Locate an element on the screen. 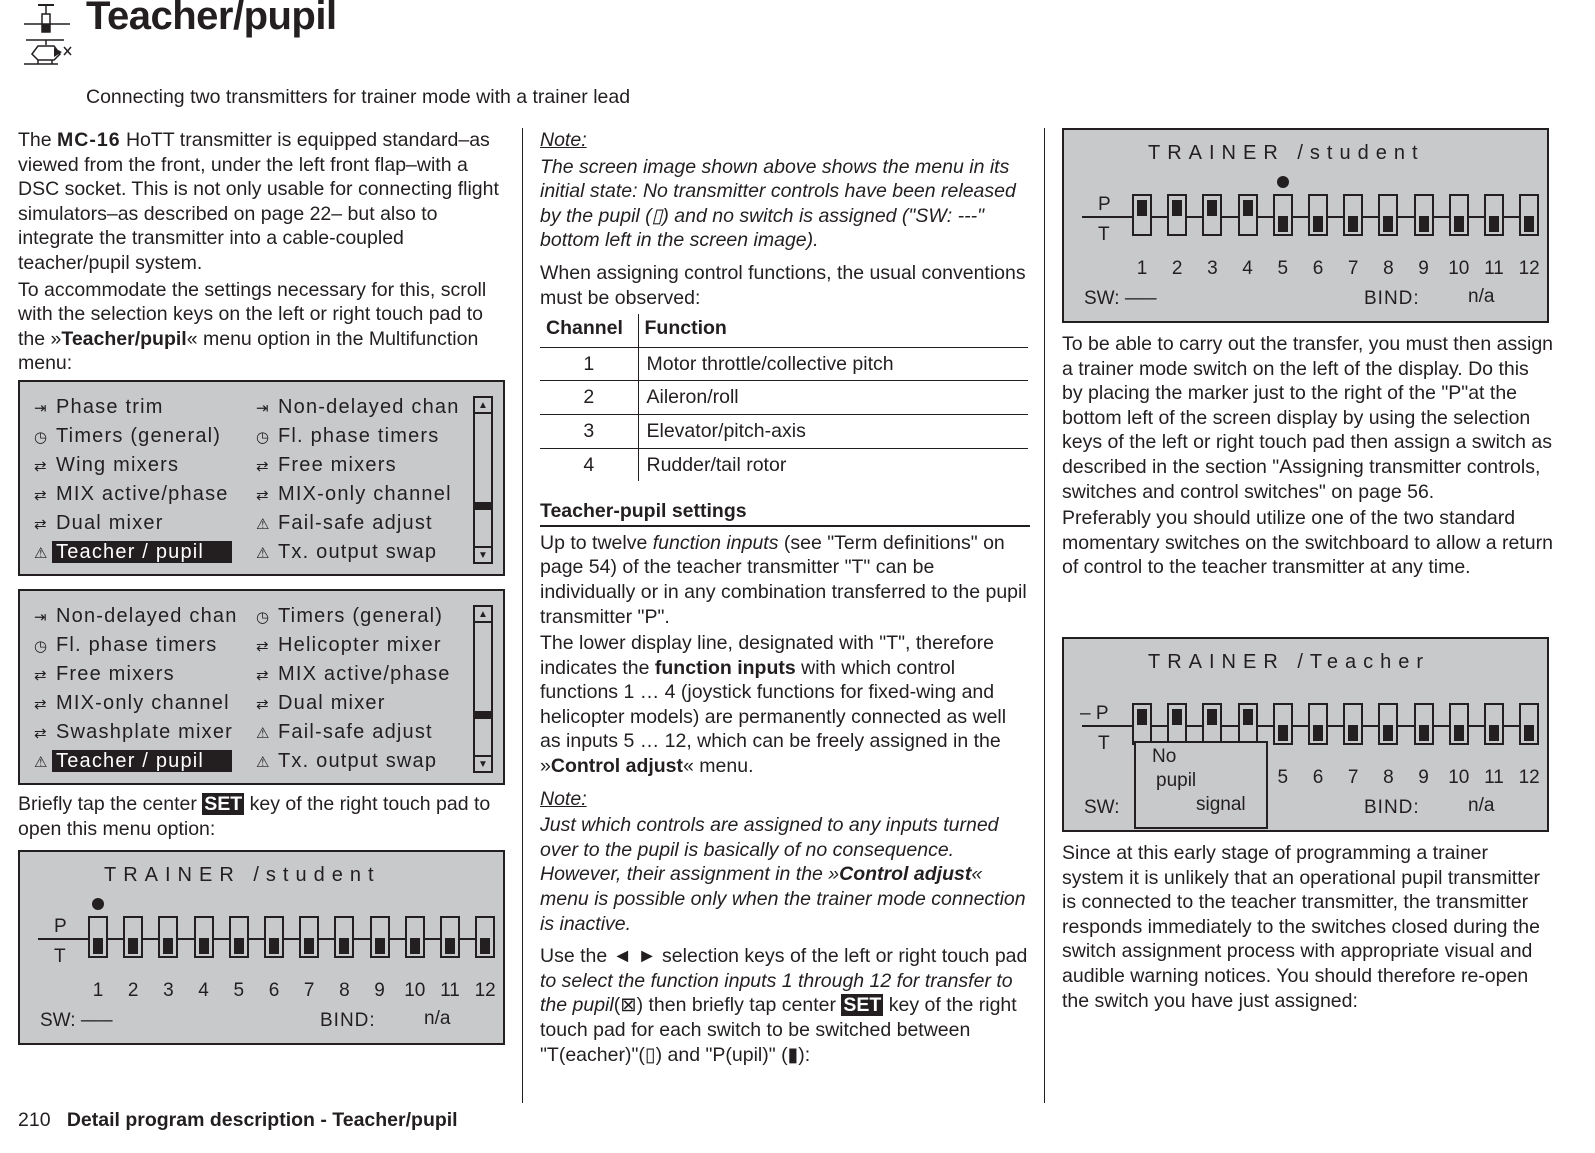 This screenshot has width=1595, height=1153. switch-label: SW: is located at coordinates (1102, 808).